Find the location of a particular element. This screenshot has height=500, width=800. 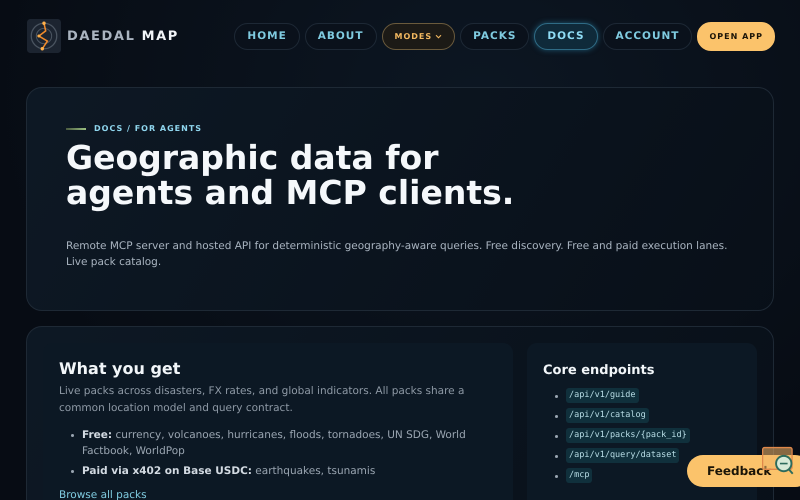

browse-link: Browse all packs is located at coordinates (103, 494).